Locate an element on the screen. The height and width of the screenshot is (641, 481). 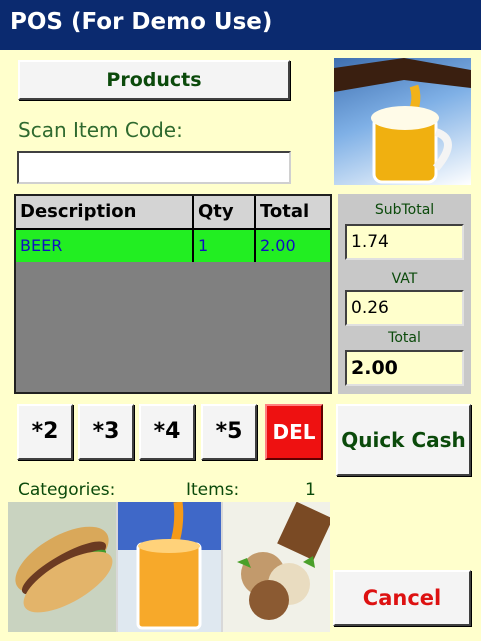
multiply-2-button: *2 is located at coordinates (45, 432).